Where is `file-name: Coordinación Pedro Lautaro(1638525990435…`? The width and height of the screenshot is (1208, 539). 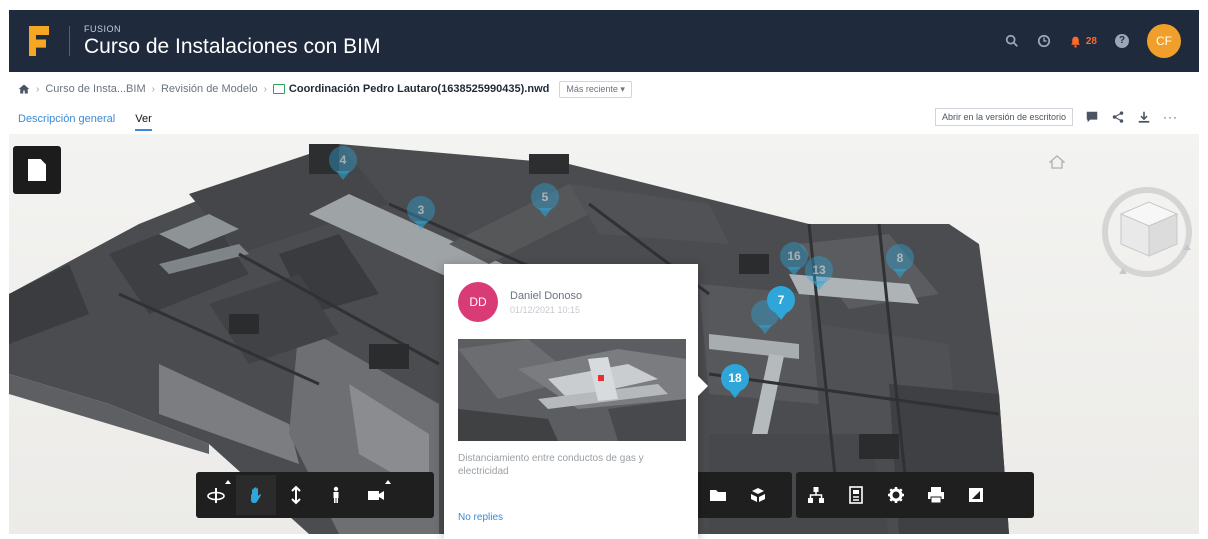
file-name: Coordinación Pedro Lautaro(1638525990435… is located at coordinates (419, 89).